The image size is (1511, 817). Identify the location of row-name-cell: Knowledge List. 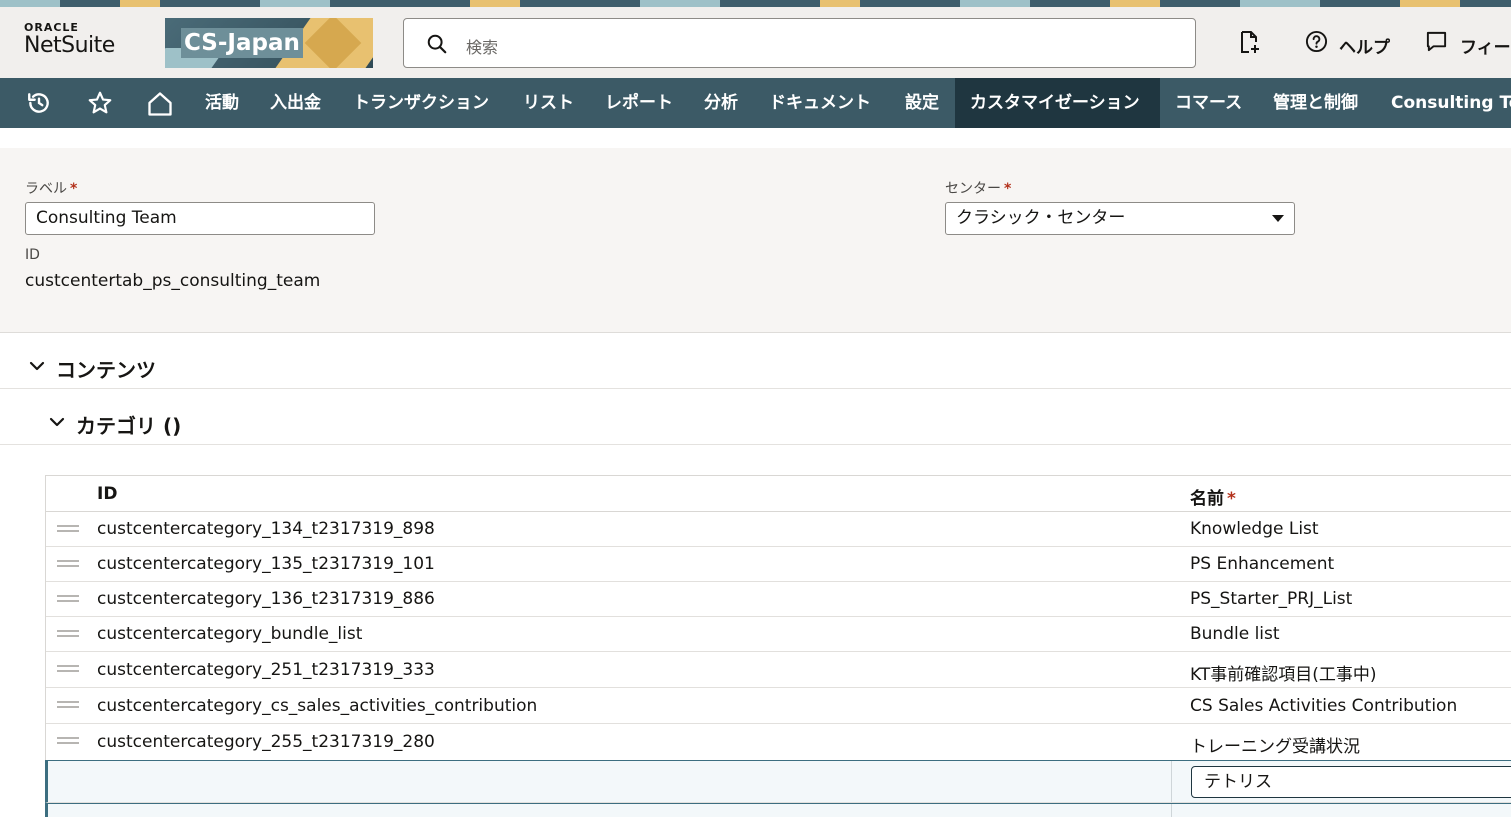
(1254, 529).